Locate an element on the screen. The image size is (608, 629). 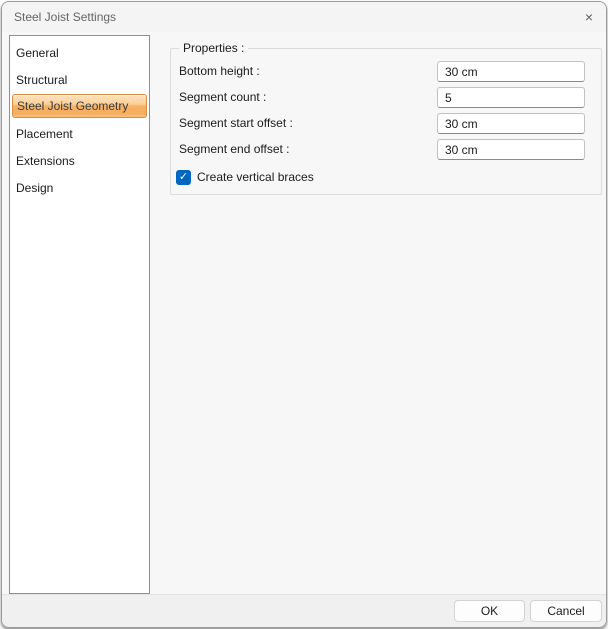
property-row: Segment end offset : is located at coordinates (386, 149).